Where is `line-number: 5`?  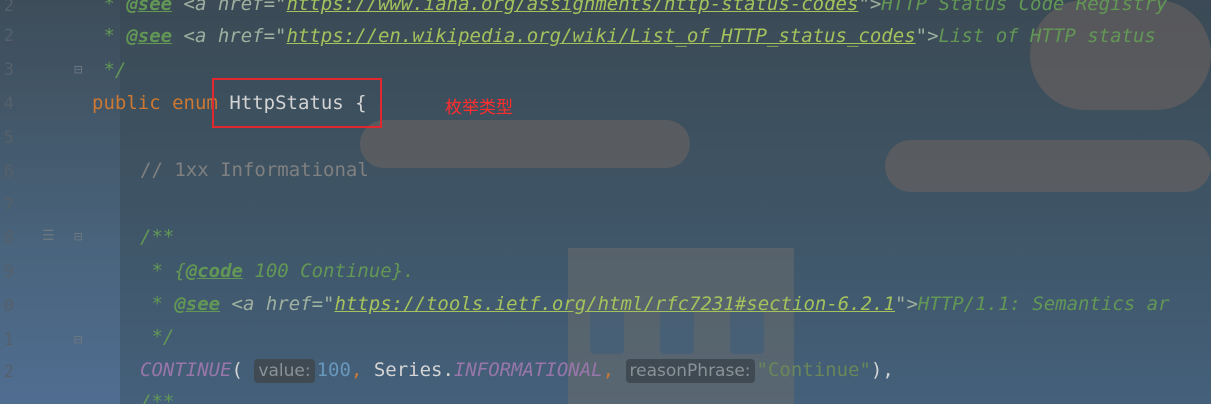
line-number: 5 is located at coordinates (8, 138).